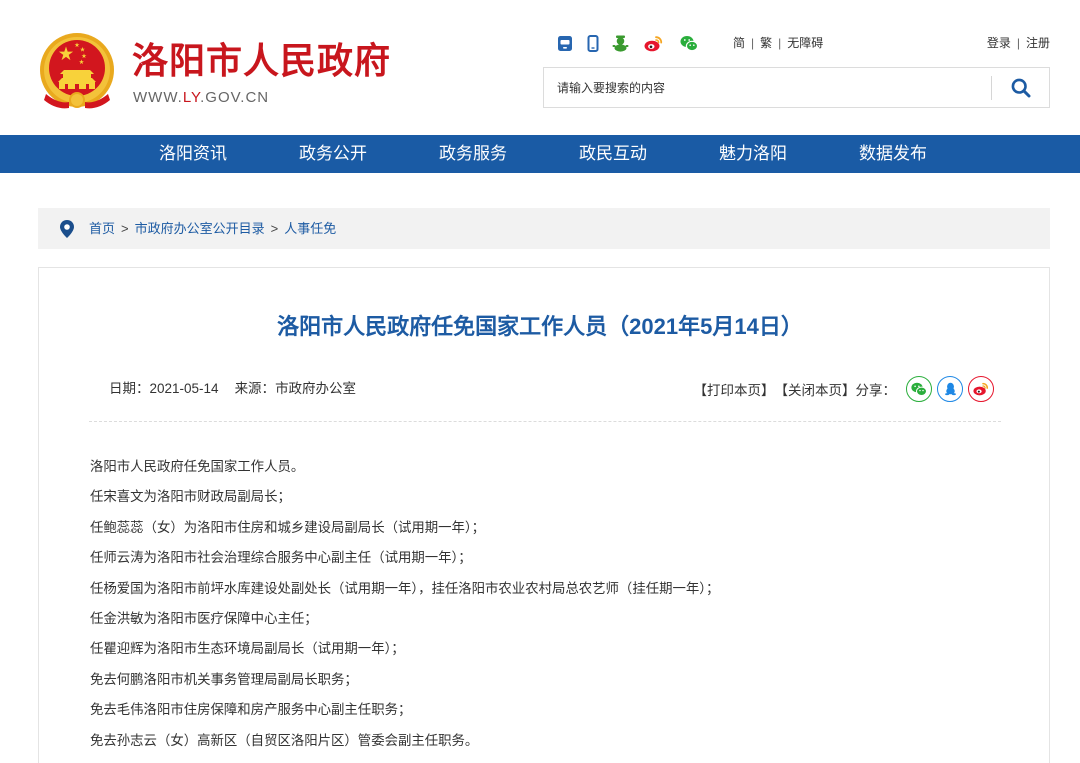 This screenshot has height=763, width=1080. I want to click on qq-icon, so click(950, 389).